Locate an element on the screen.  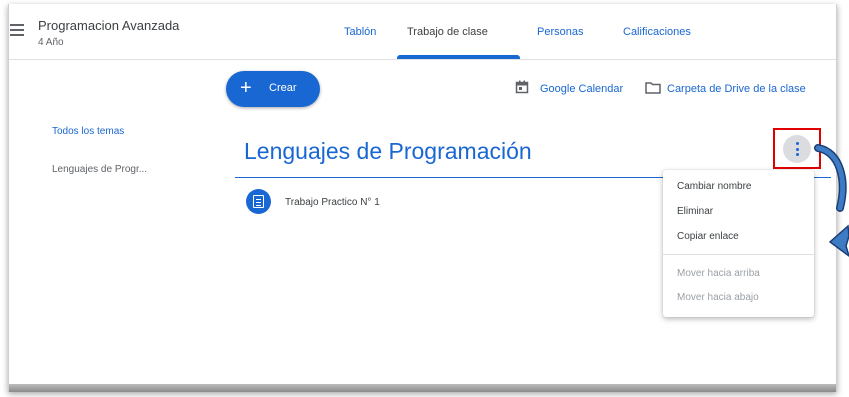
calendar-icon is located at coordinates (522, 87).